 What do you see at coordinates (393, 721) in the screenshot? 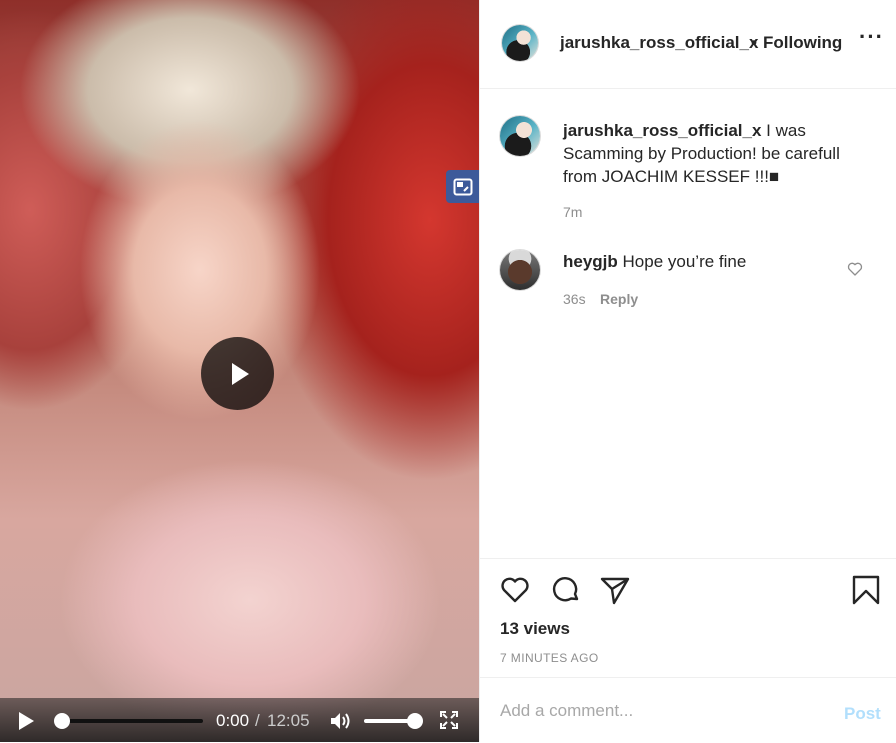
I see `volume-slider` at bounding box center [393, 721].